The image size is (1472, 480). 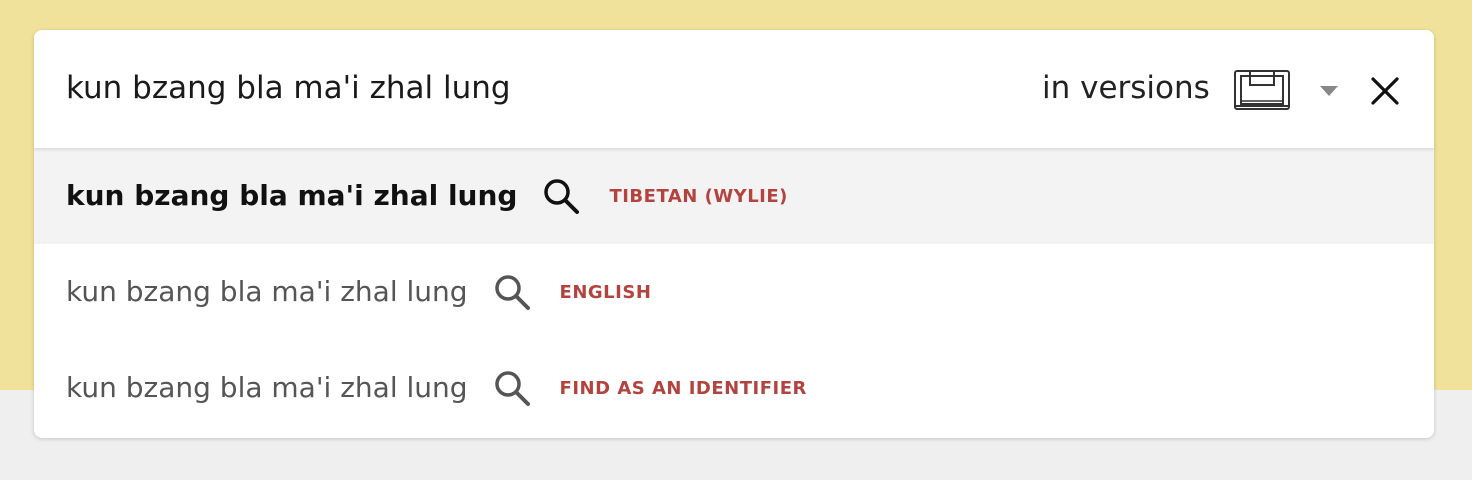 What do you see at coordinates (1329, 91) in the screenshot?
I see `chevron-down-icon` at bounding box center [1329, 91].